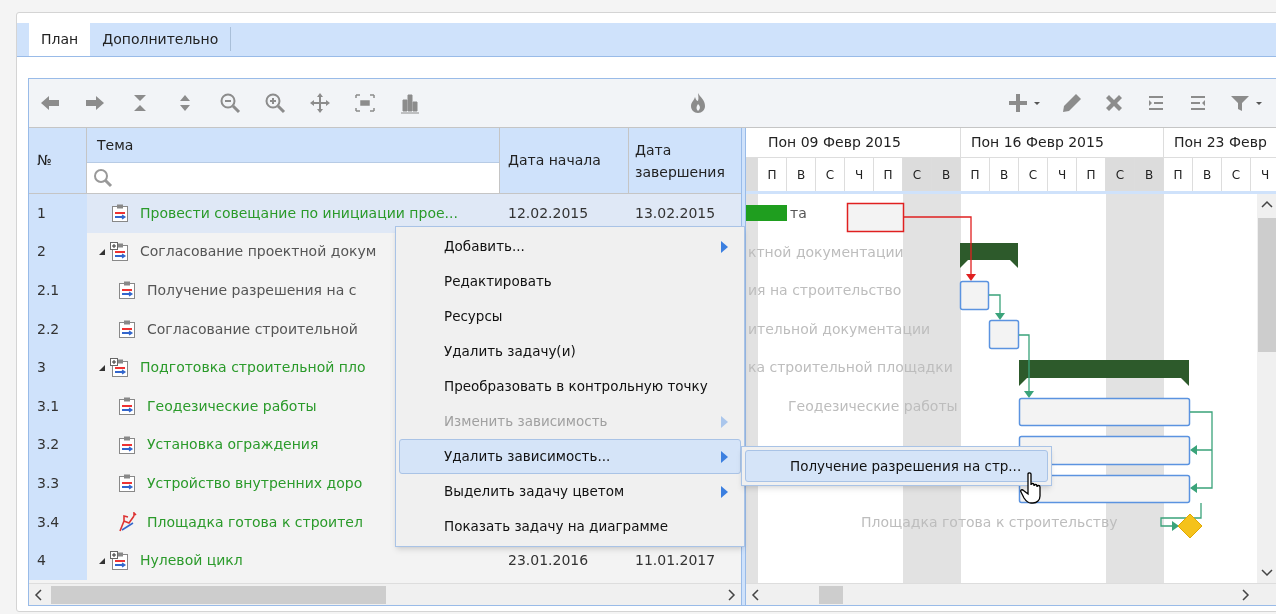 This screenshot has width=1276, height=614. What do you see at coordinates (58, 522) in the screenshot?
I see `row-number: 3.4` at bounding box center [58, 522].